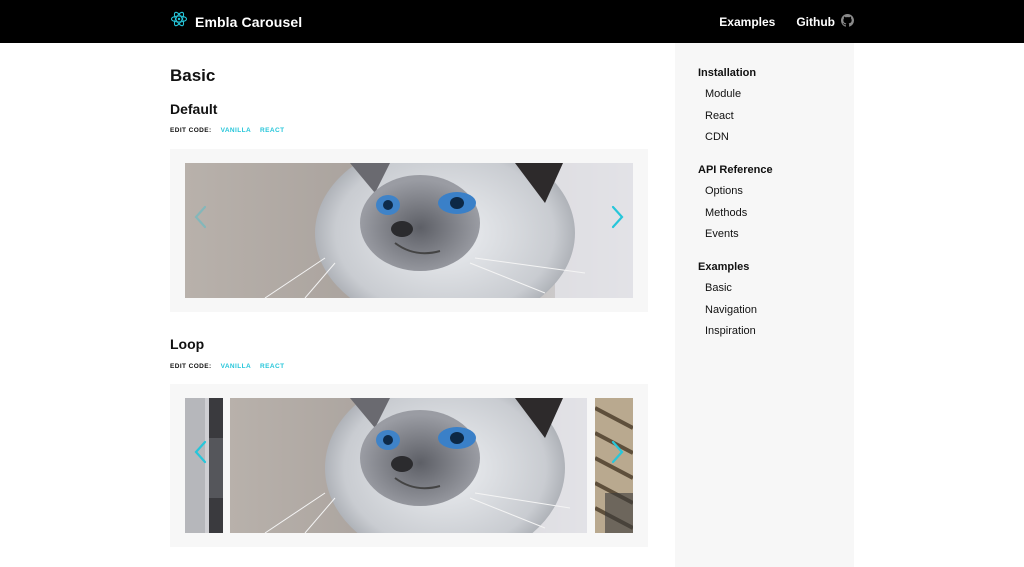  What do you see at coordinates (193, 75) in the screenshot?
I see `page-title: Basic` at bounding box center [193, 75].